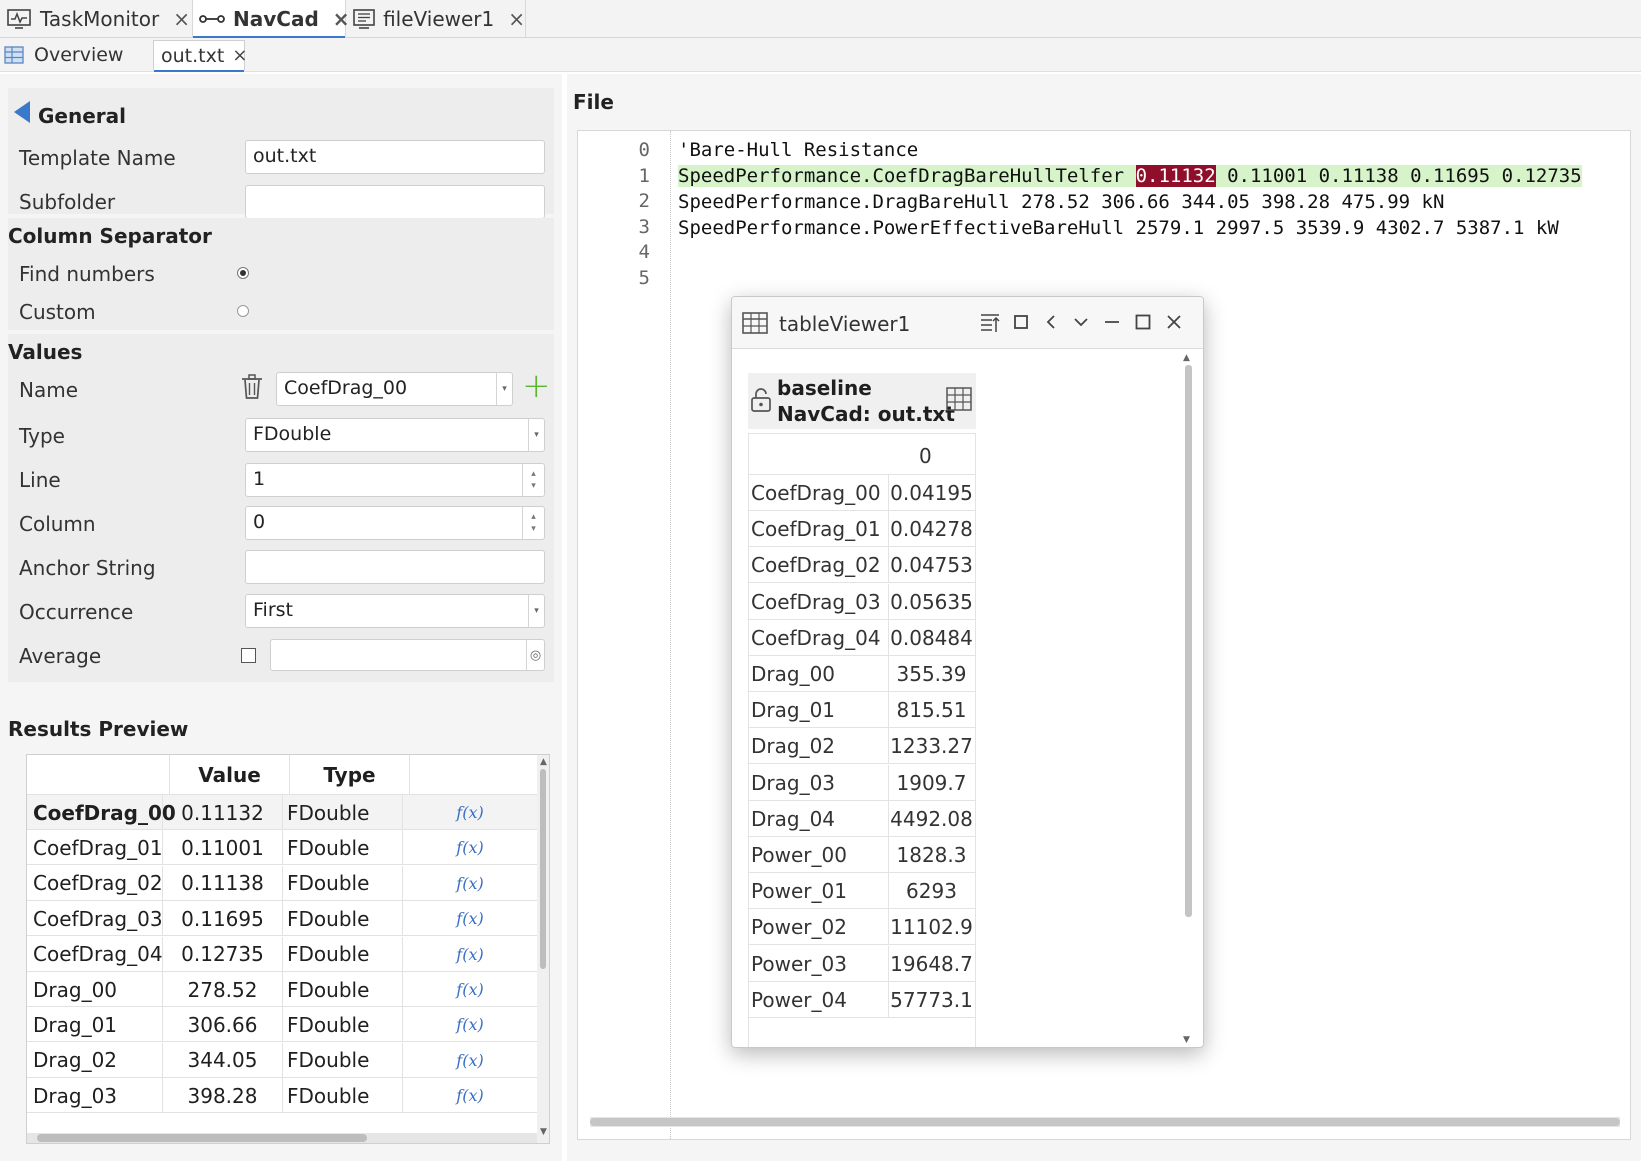  I want to click on table-row: CoefDrag_04 0.08484, so click(862, 637).